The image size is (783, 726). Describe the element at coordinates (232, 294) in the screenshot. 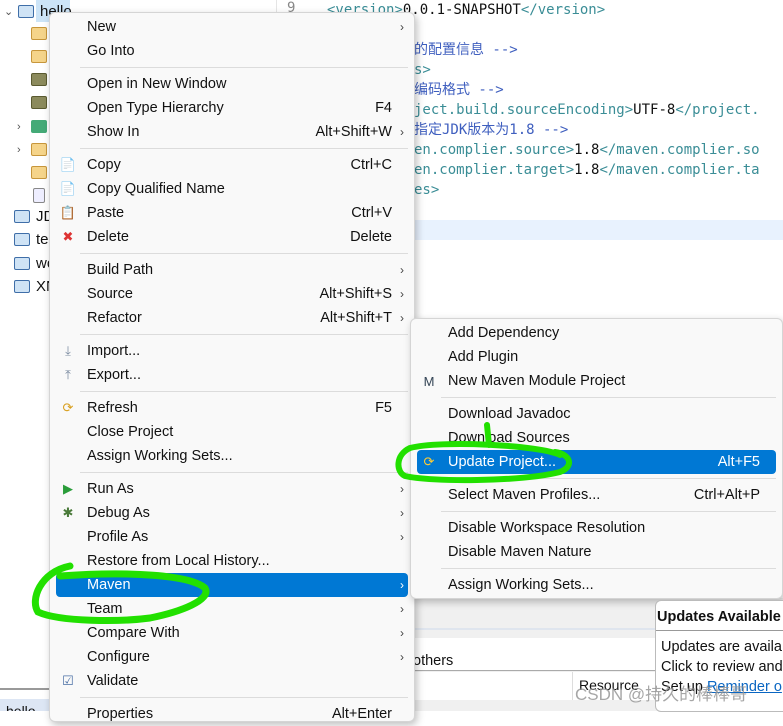

I see `menu-item-source: Source Alt+Shift+S ›` at that location.